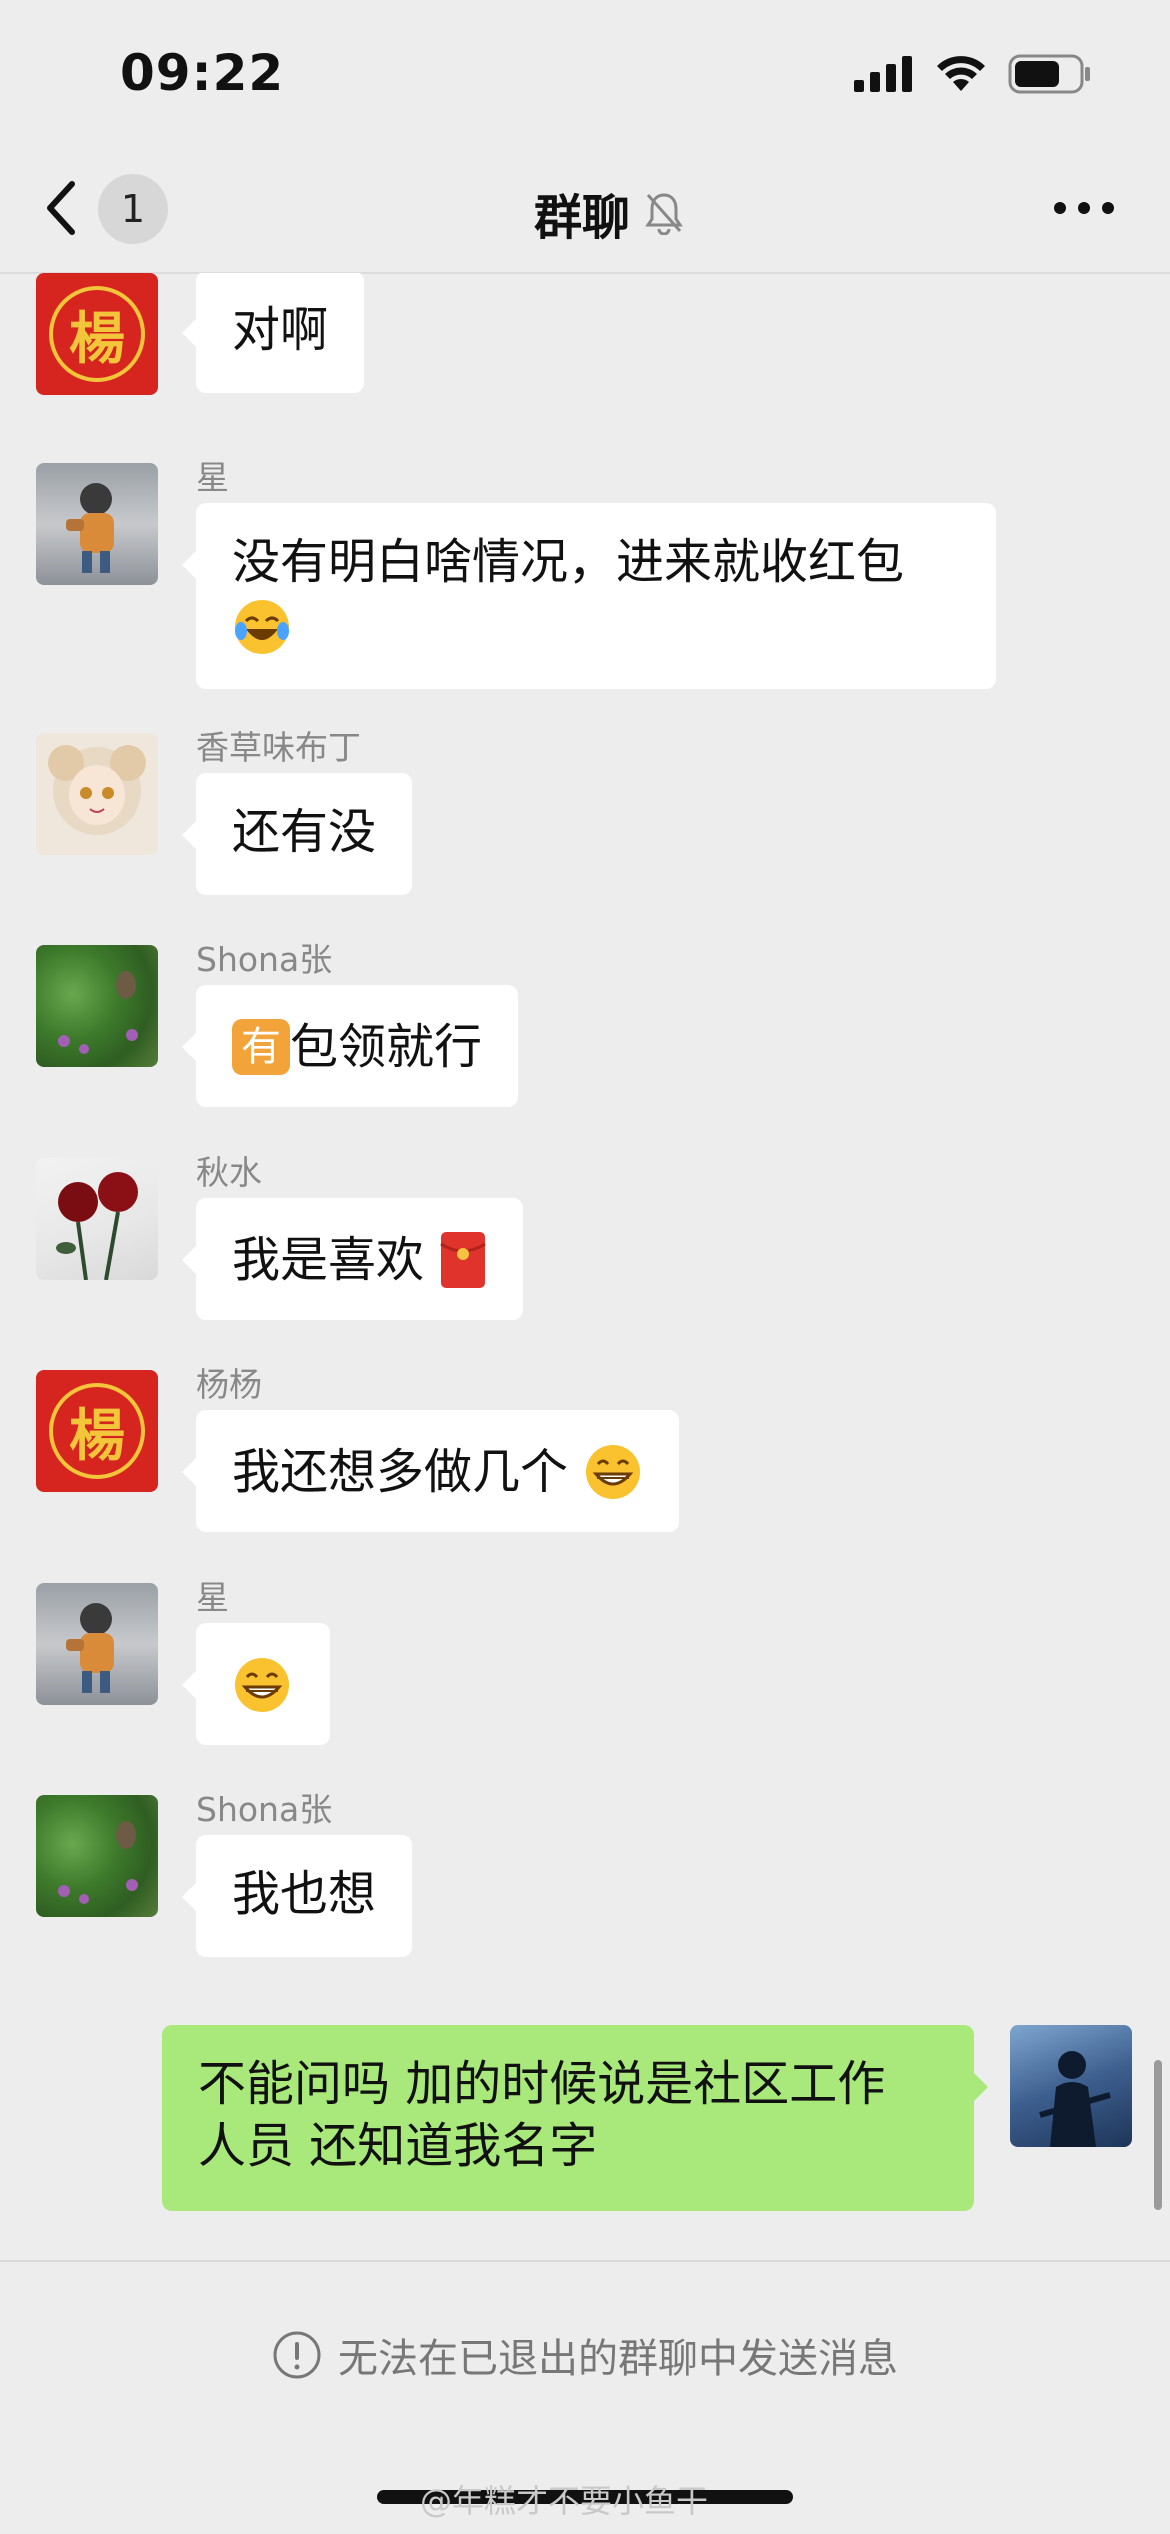  I want to click on status-icons, so click(973, 74).